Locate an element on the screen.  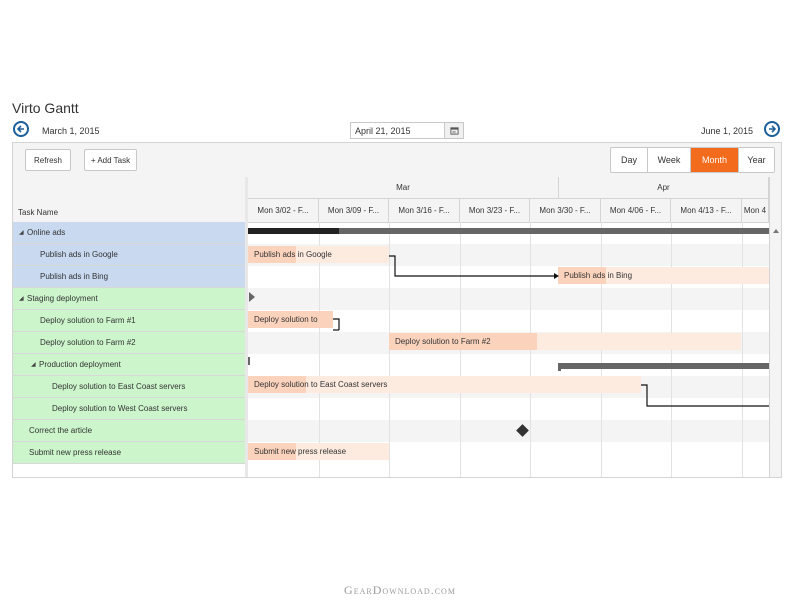
calendar-icon is located at coordinates (454, 131).